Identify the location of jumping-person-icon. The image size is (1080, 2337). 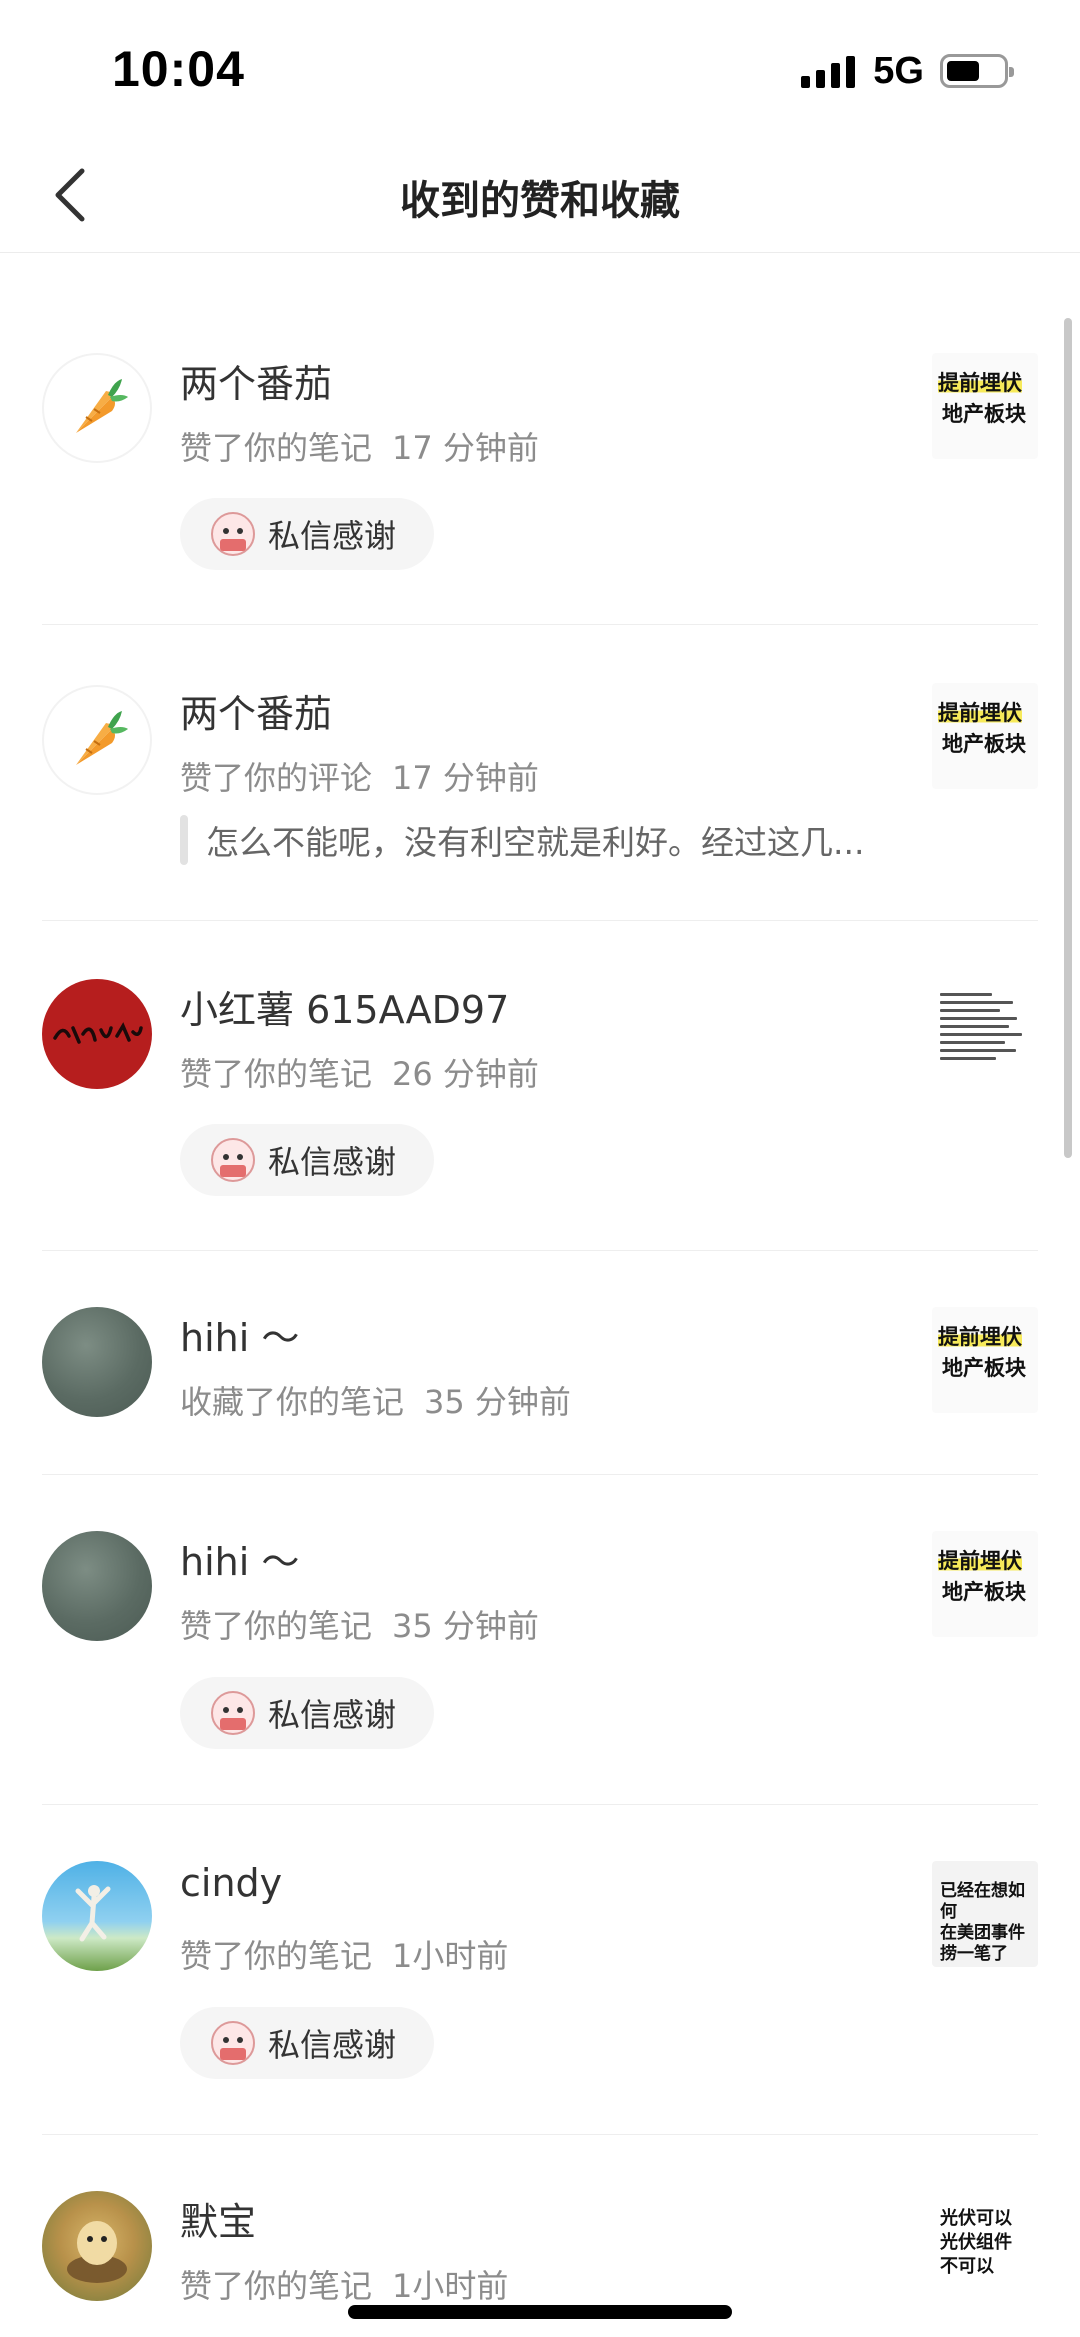
(93, 1913).